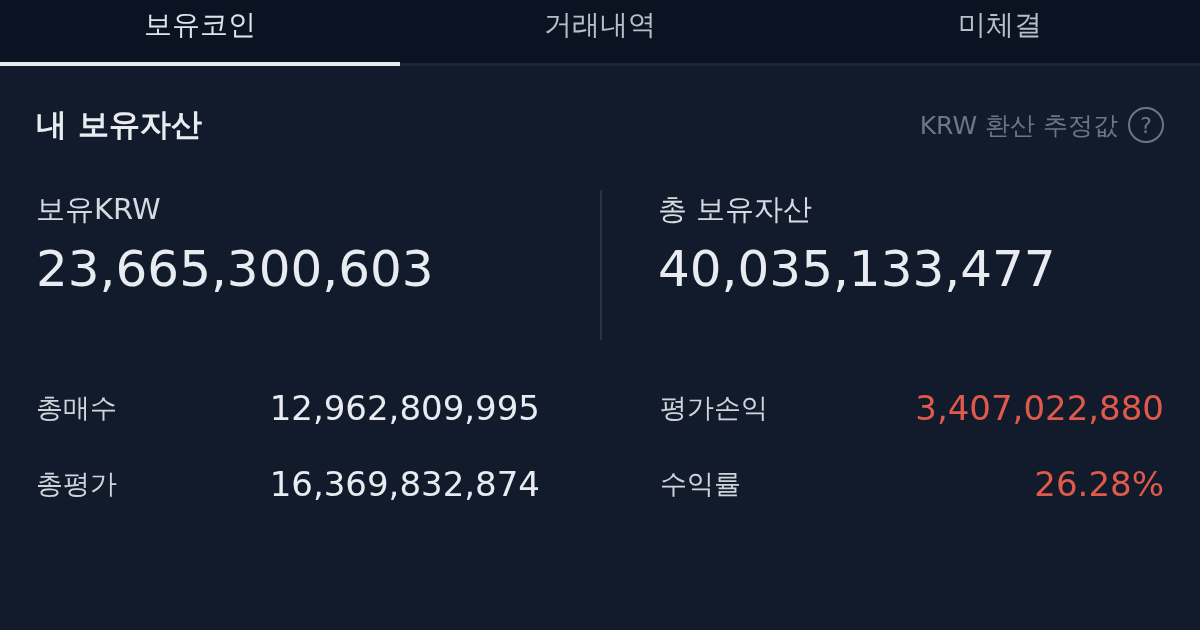 Image resolution: width=1200 pixels, height=630 pixels. What do you see at coordinates (1146, 125) in the screenshot?
I see `help-icon: ?` at bounding box center [1146, 125].